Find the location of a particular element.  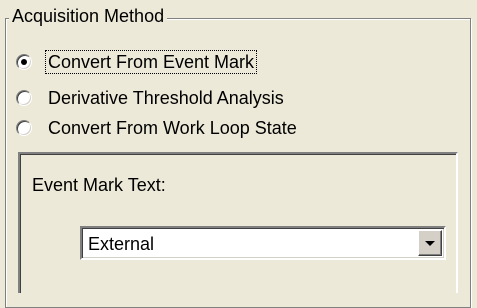

radio-button-checked is located at coordinates (24, 62).